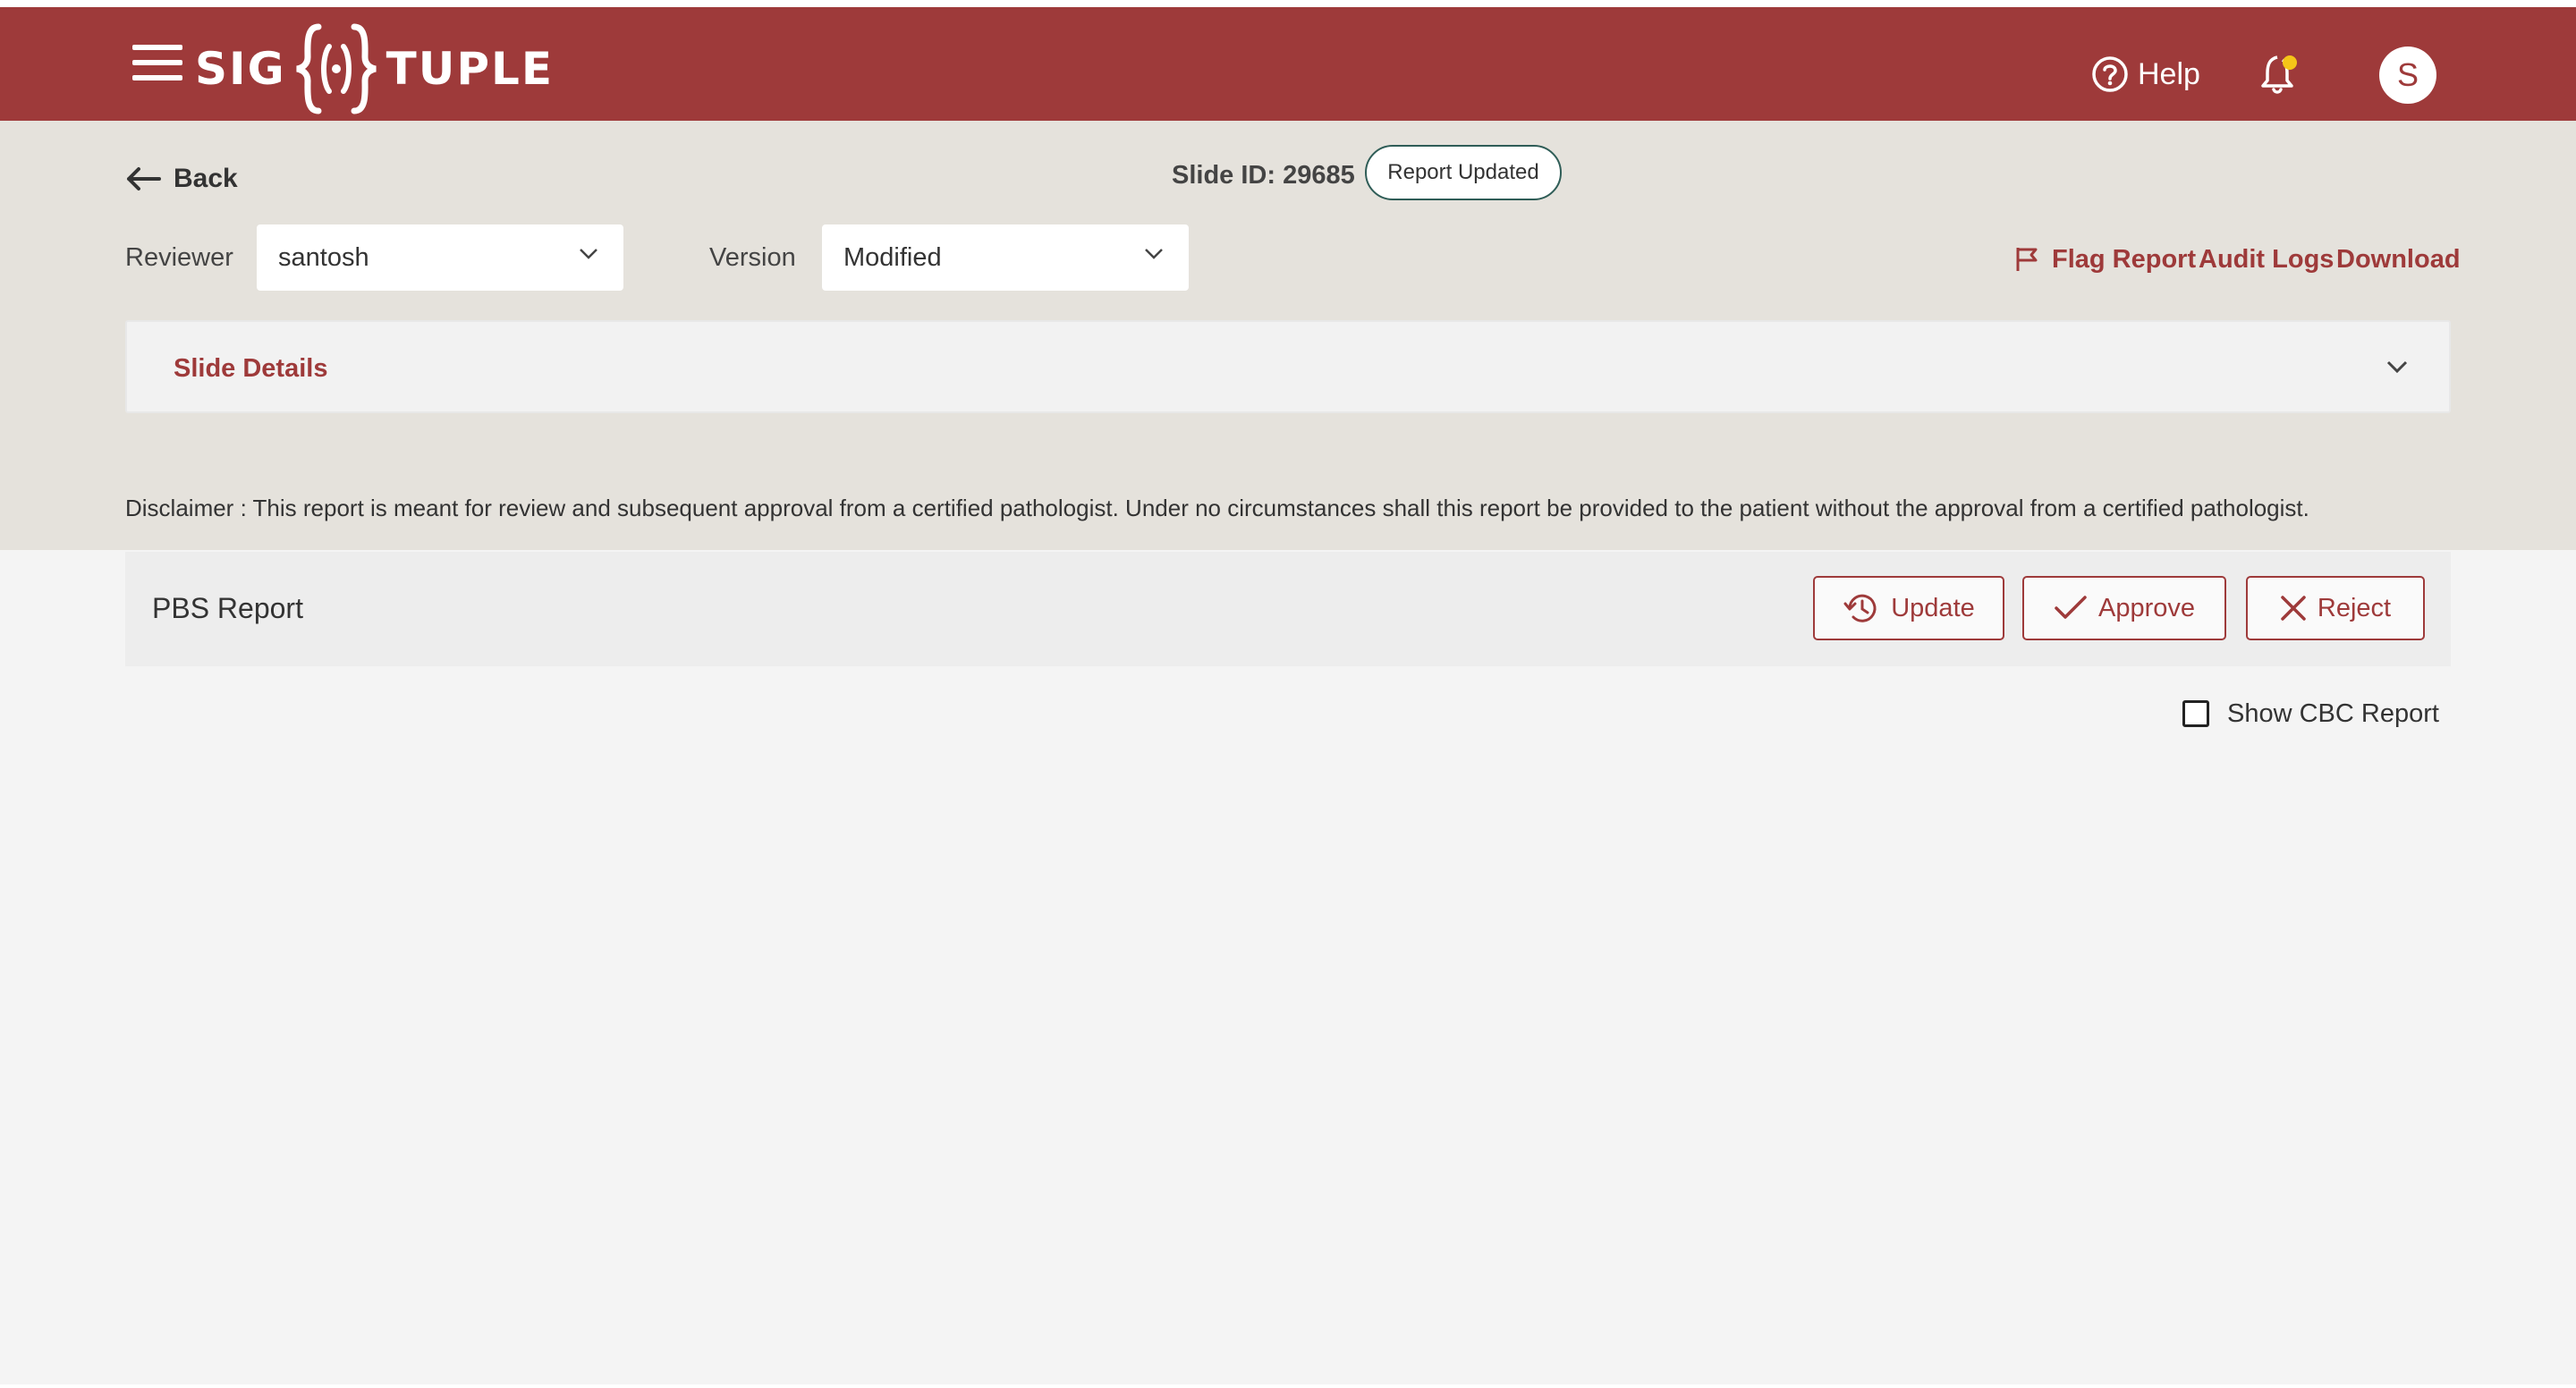 The width and height of the screenshot is (2576, 1388). I want to click on arrow-left-icon, so click(144, 179).